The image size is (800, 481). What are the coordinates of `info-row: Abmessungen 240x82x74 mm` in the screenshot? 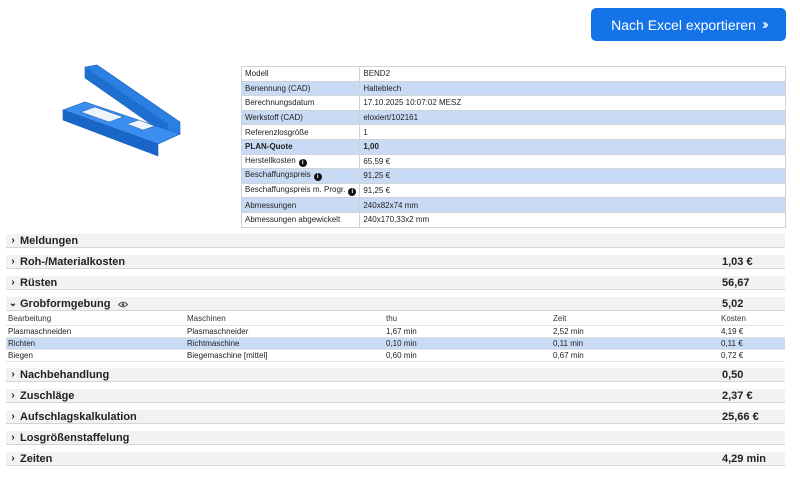 It's located at (513, 205).